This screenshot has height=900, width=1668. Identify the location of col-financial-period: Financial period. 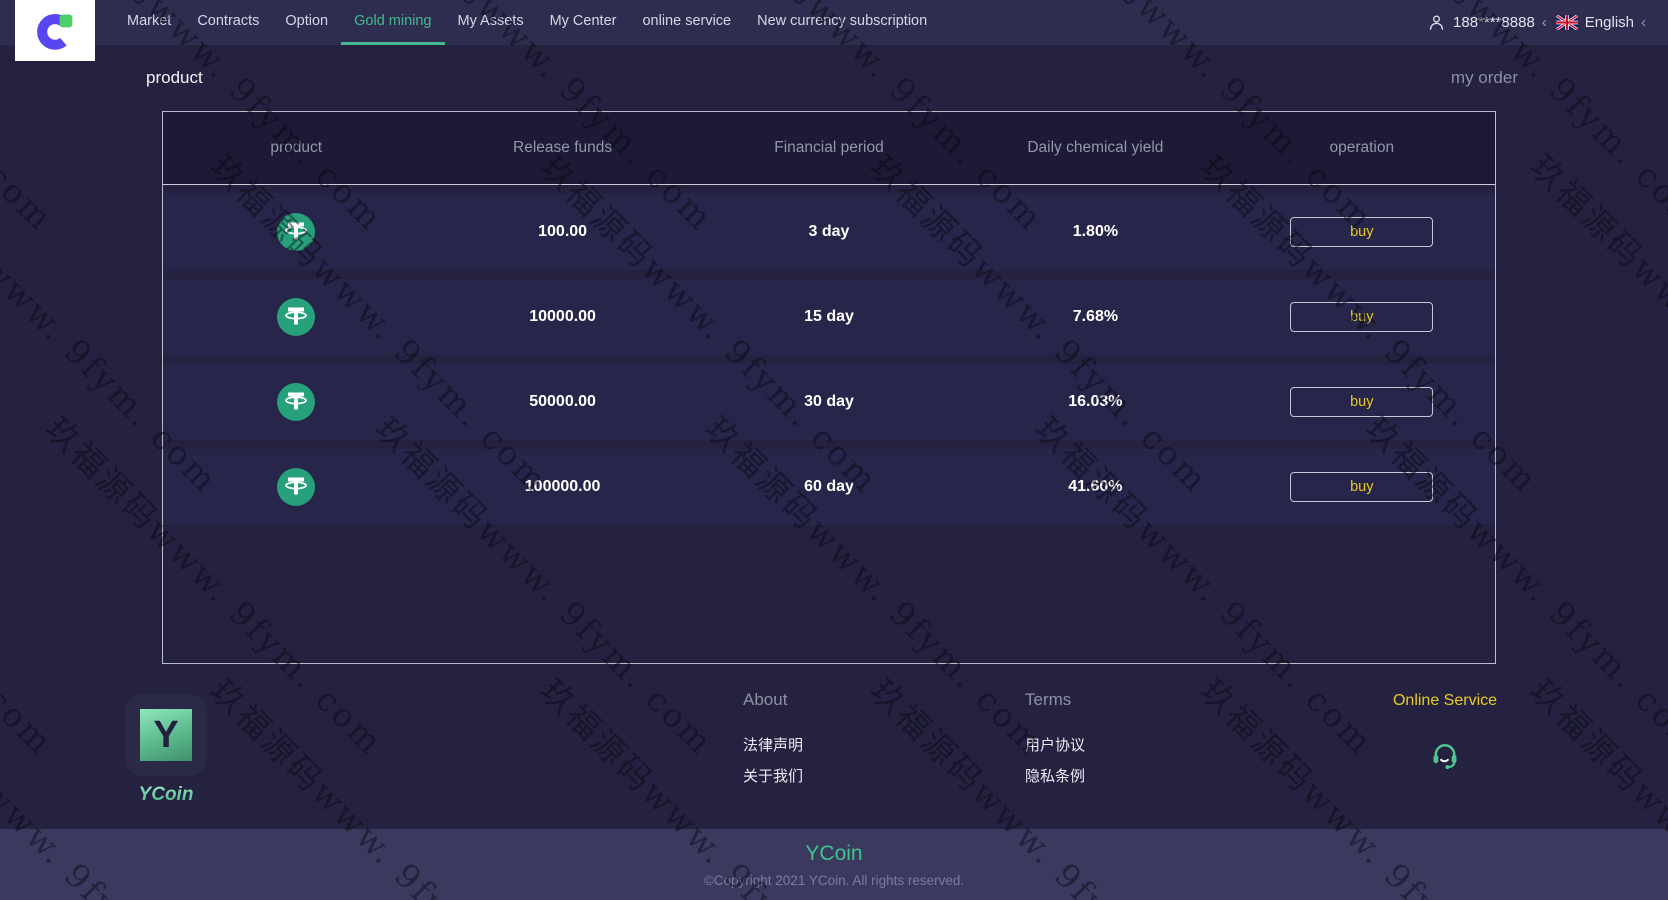
(829, 147).